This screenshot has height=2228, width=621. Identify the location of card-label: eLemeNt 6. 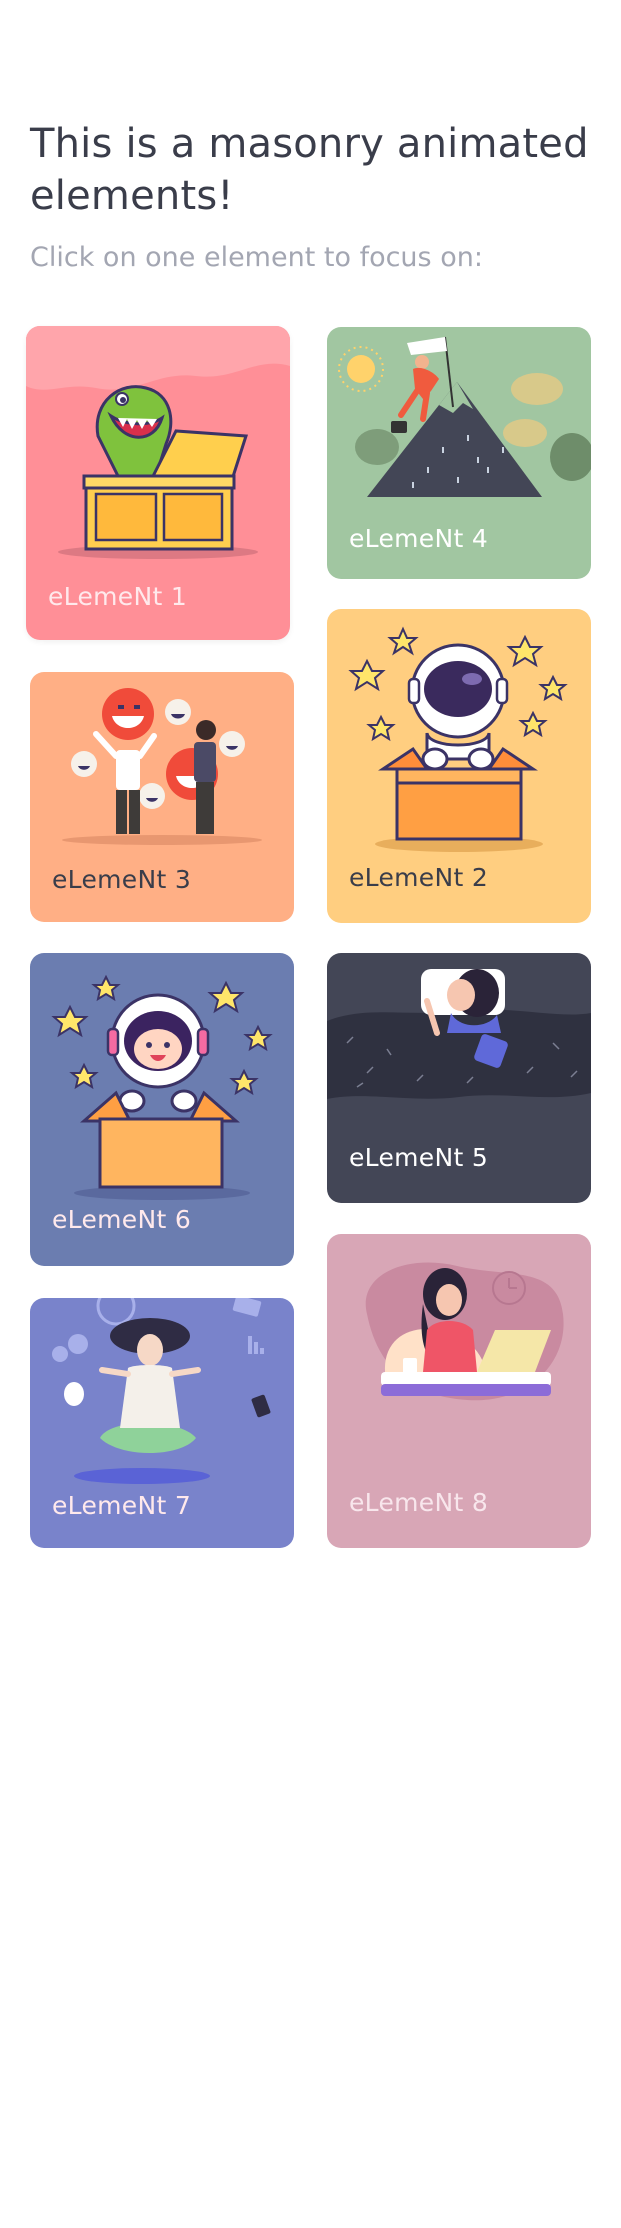
(122, 1219).